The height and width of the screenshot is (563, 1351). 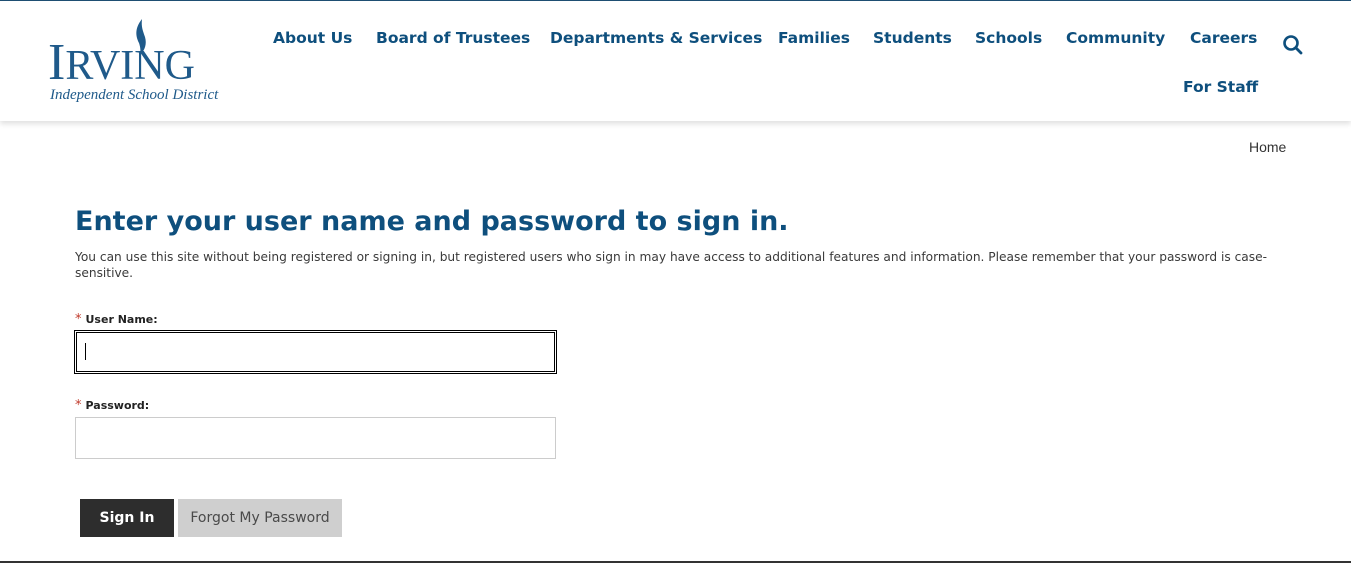 What do you see at coordinates (1220, 87) in the screenshot?
I see `nav-for-staff: For Staff` at bounding box center [1220, 87].